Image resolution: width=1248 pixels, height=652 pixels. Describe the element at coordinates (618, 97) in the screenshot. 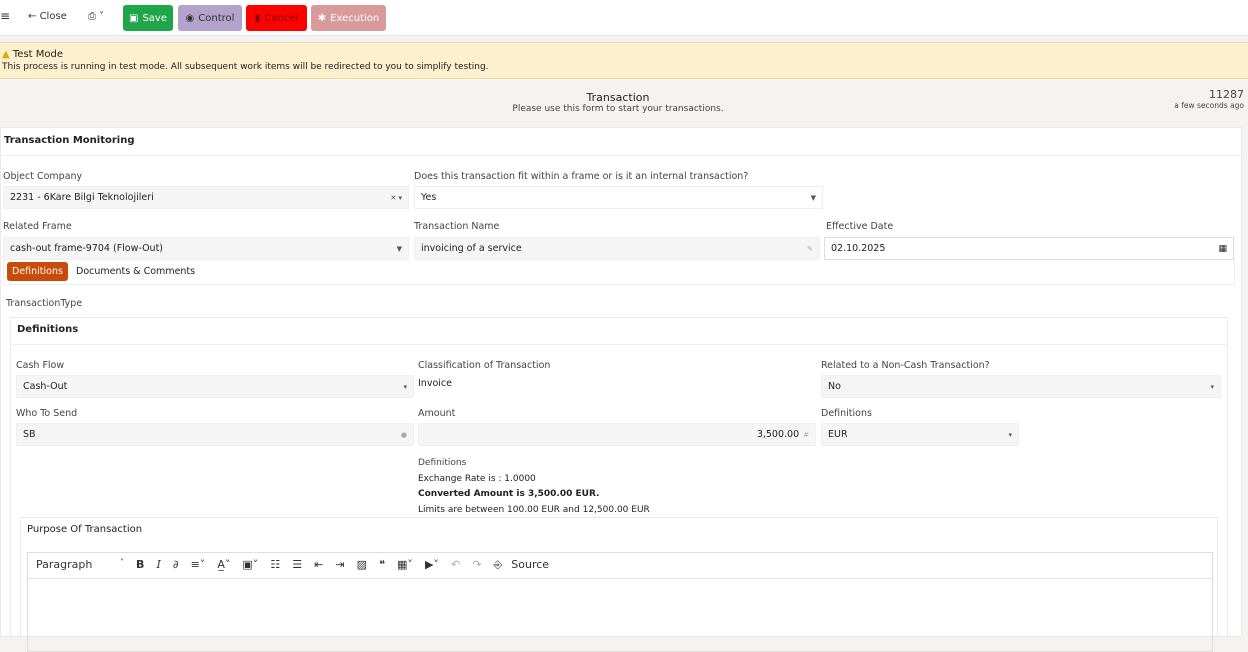

I see `page-title: Transaction` at that location.